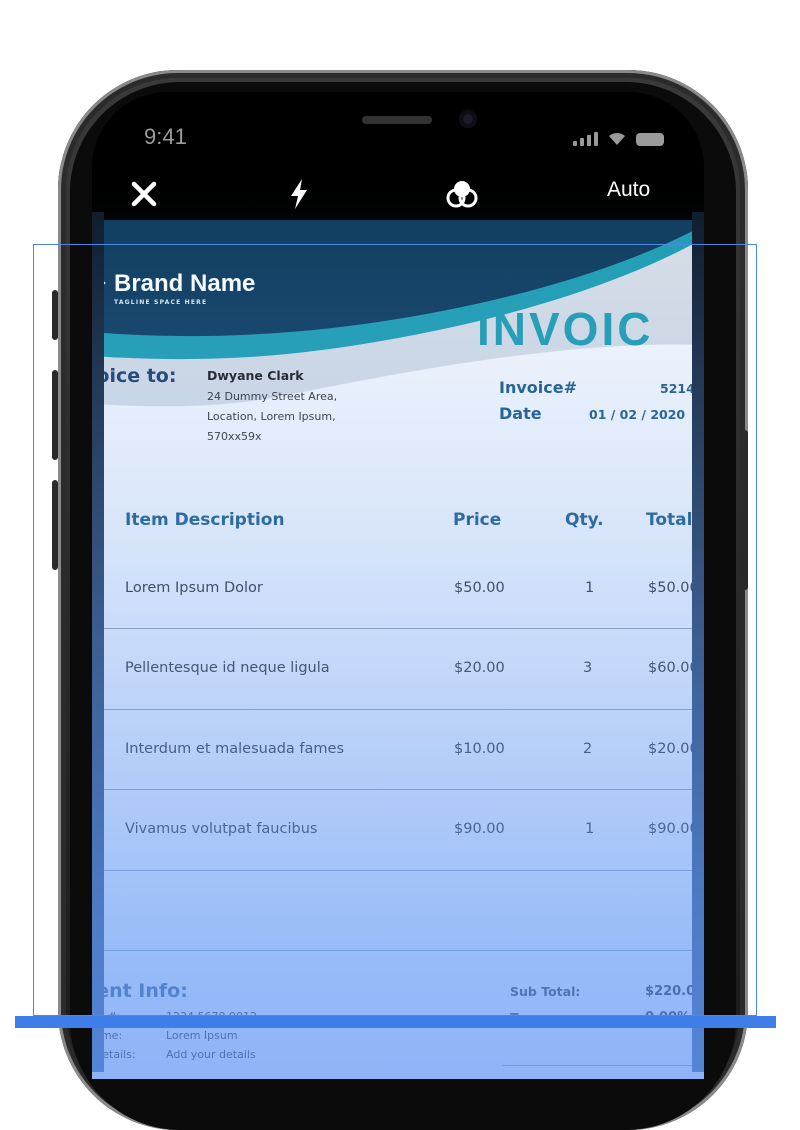 The width and height of the screenshot is (800, 1130). I want to click on details-value: Add your details, so click(211, 1054).